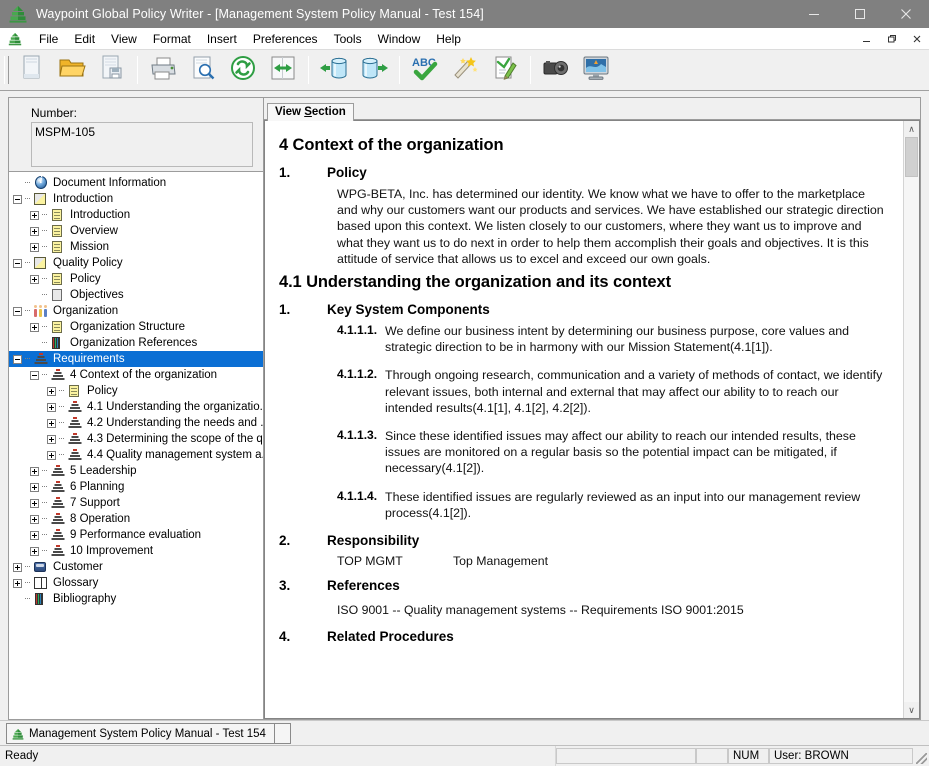 Image resolution: width=929 pixels, height=766 pixels. Describe the element at coordinates (136, 503) in the screenshot. I see `tree-item: 7 Support` at that location.